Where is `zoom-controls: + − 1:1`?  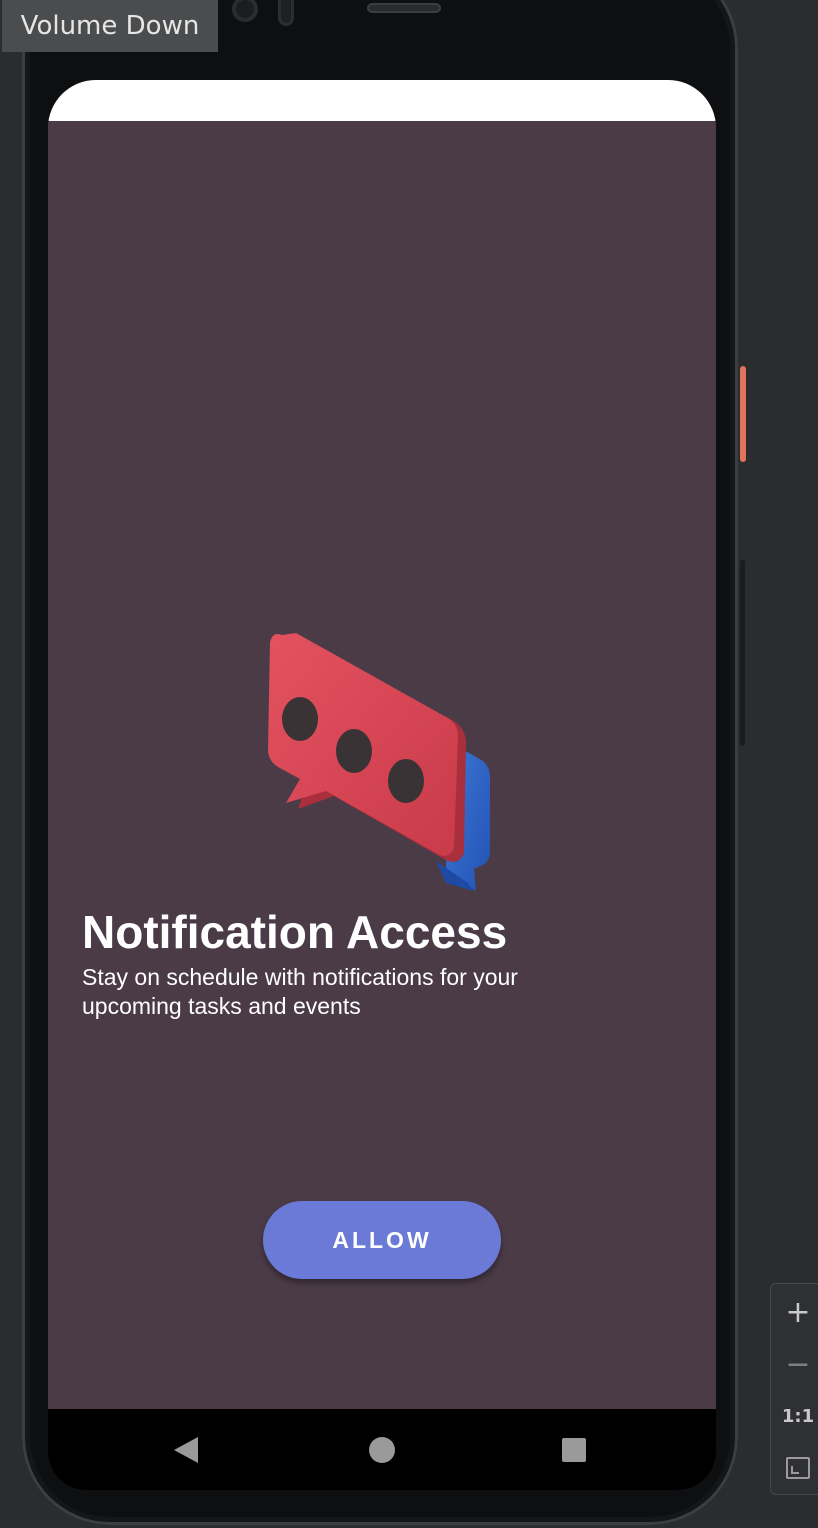
zoom-controls: + − 1:1 is located at coordinates (794, 1389).